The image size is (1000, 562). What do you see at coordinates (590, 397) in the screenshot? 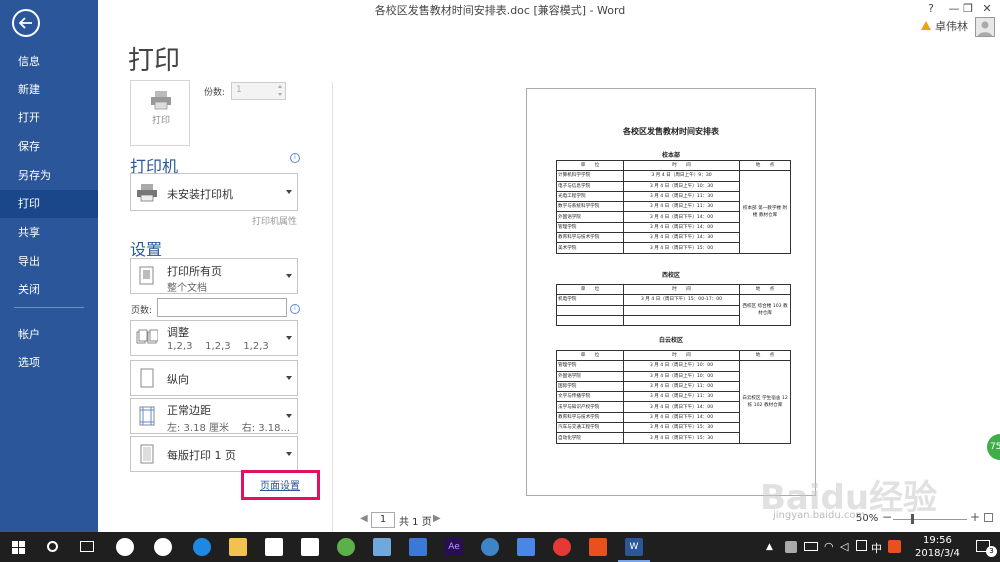
I see `unit-cell: 文学与传播学院` at bounding box center [590, 397].